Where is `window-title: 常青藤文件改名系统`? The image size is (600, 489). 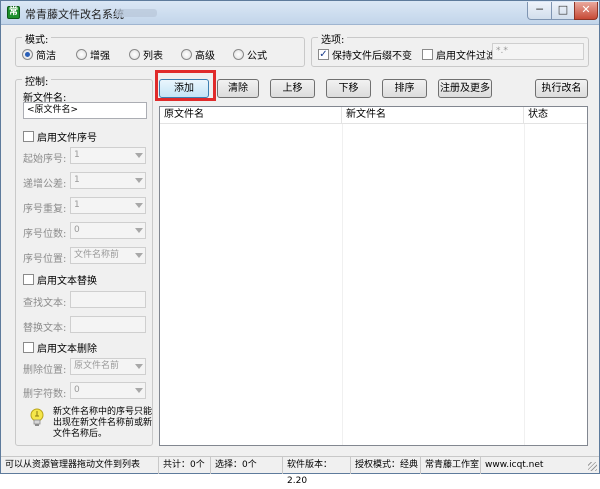
window-title: 常青藤文件改名系统 is located at coordinates (74, 14).